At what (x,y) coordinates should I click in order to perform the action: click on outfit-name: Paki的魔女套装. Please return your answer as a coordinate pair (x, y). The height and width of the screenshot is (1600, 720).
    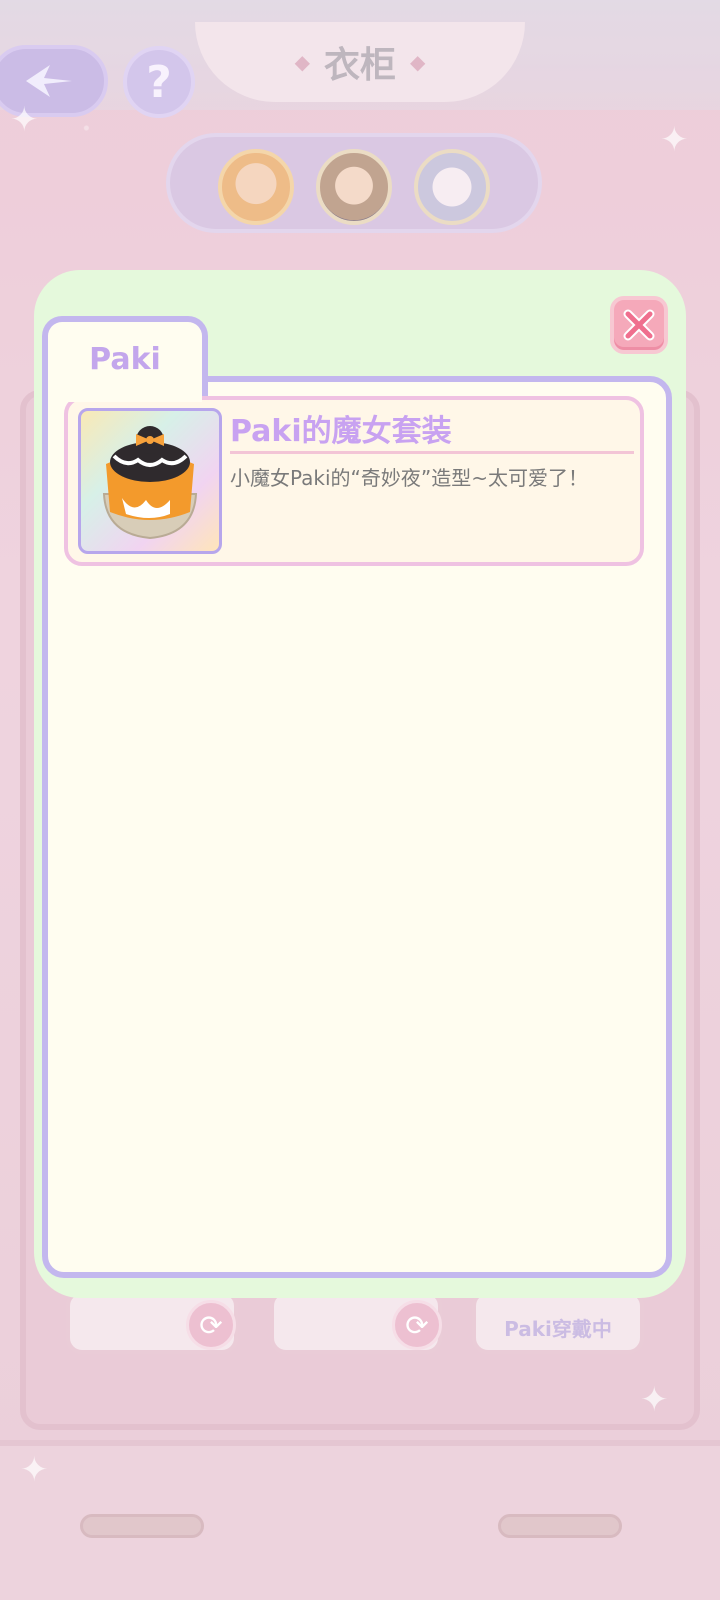
    Looking at the image, I should click on (432, 434).